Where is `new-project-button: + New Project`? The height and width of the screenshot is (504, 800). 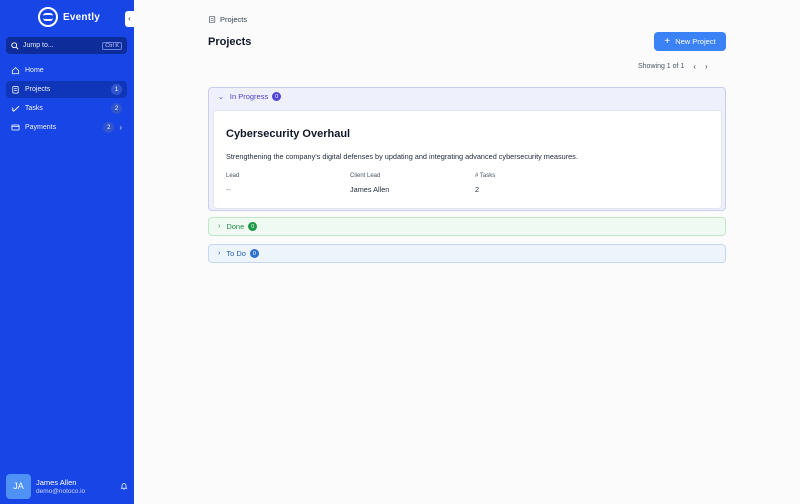
new-project-button: + New Project is located at coordinates (690, 41).